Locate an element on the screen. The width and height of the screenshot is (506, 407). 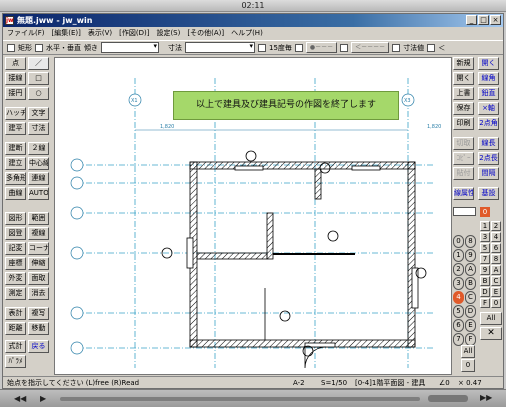
menu-edit: [編集(E)] is located at coordinates (66, 33).